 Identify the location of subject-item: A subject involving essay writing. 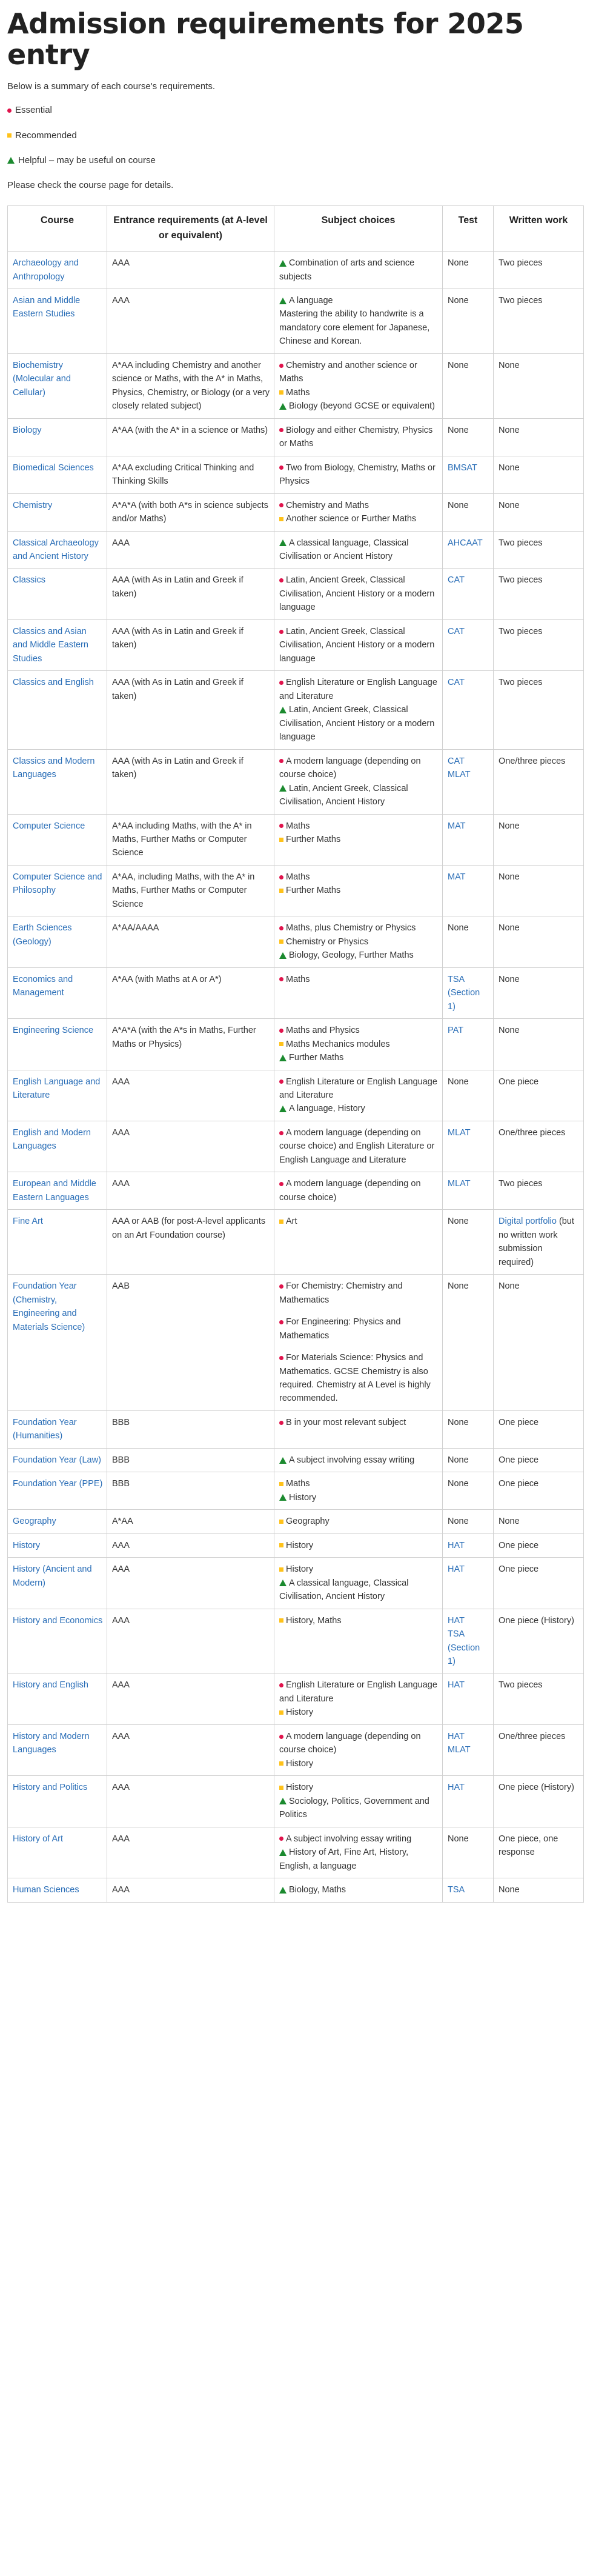
(359, 1460).